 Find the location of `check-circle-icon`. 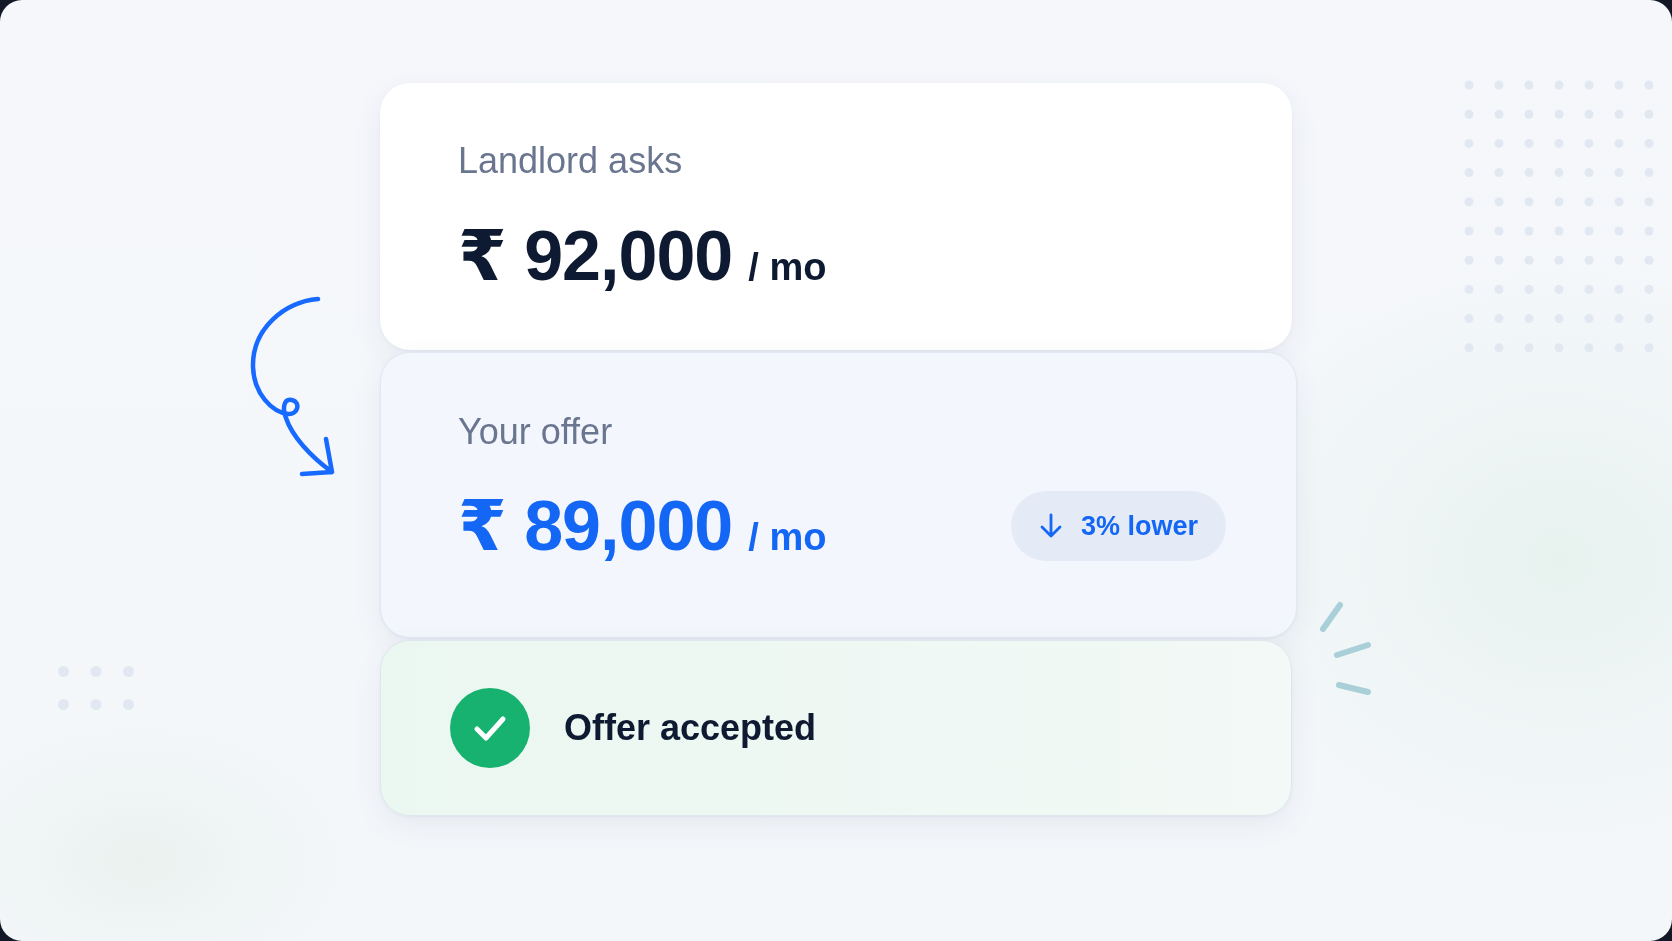

check-circle-icon is located at coordinates (490, 728).